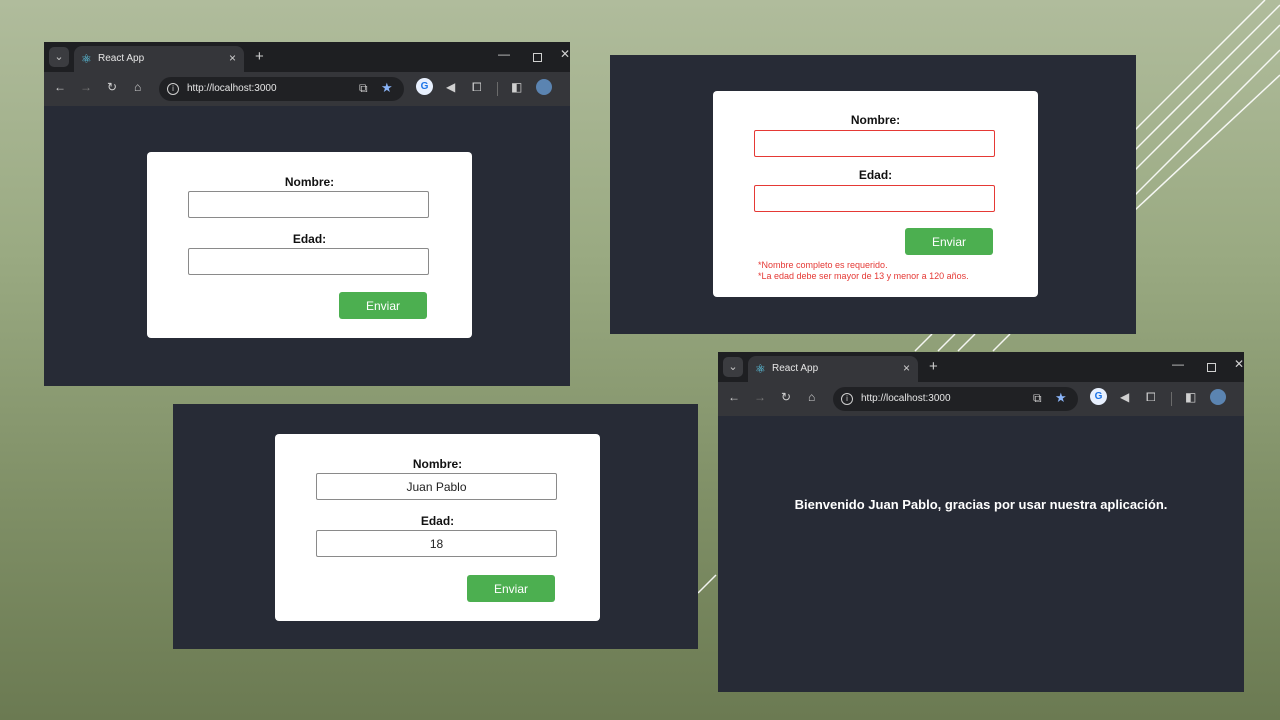 The image size is (1280, 720). I want to click on form-filled-panel: Nombre: Edad: Enviar, so click(435, 526).